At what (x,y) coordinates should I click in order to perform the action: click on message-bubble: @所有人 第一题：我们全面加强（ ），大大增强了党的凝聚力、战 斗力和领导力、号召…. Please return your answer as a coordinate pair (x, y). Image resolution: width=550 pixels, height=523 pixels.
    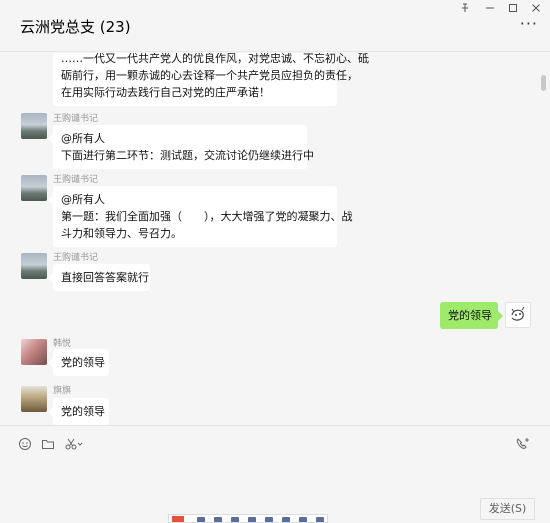
    Looking at the image, I should click on (200, 216).